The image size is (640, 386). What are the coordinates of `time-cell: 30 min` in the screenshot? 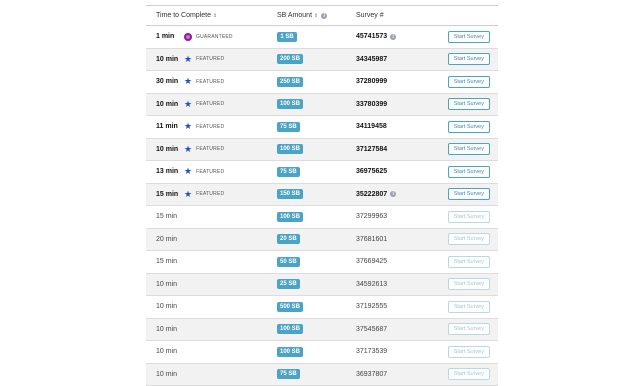 It's located at (167, 82).